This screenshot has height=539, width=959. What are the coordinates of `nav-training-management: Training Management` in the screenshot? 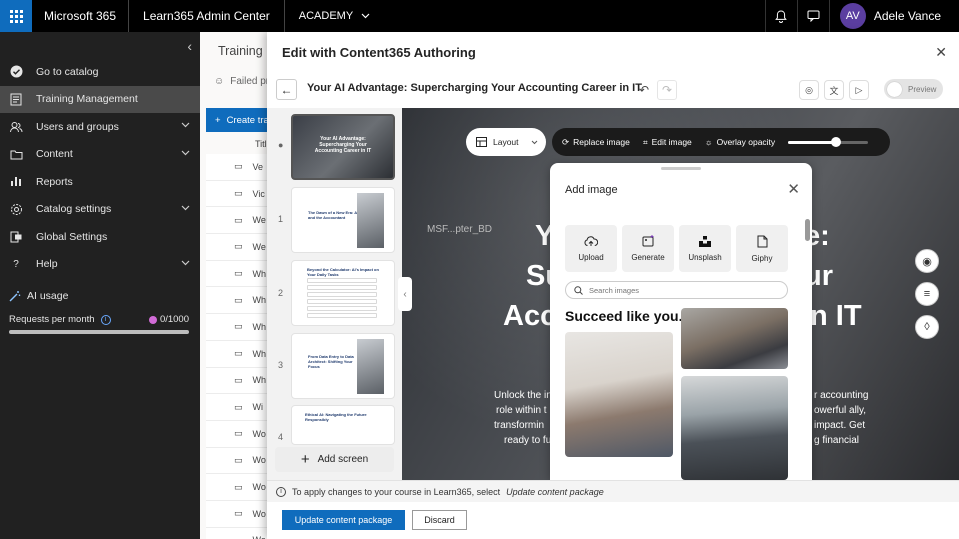 It's located at (100, 99).